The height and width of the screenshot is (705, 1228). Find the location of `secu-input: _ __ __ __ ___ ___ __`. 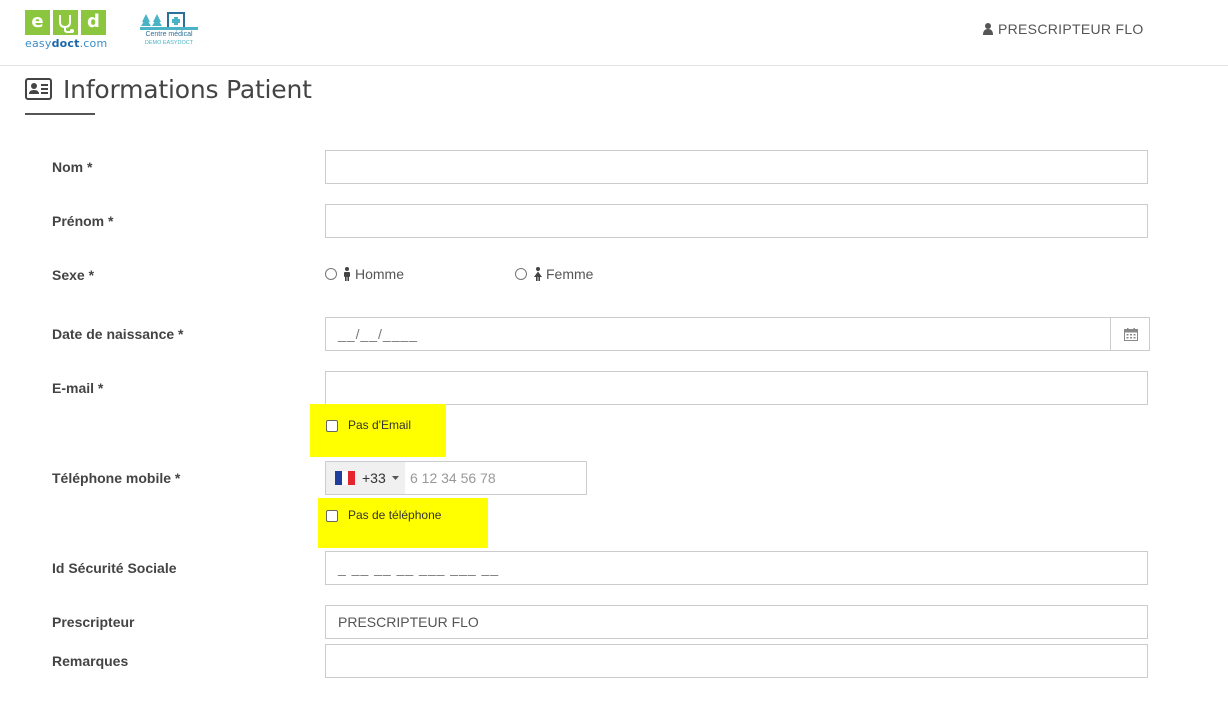

secu-input: _ __ __ __ ___ ___ __ is located at coordinates (736, 568).